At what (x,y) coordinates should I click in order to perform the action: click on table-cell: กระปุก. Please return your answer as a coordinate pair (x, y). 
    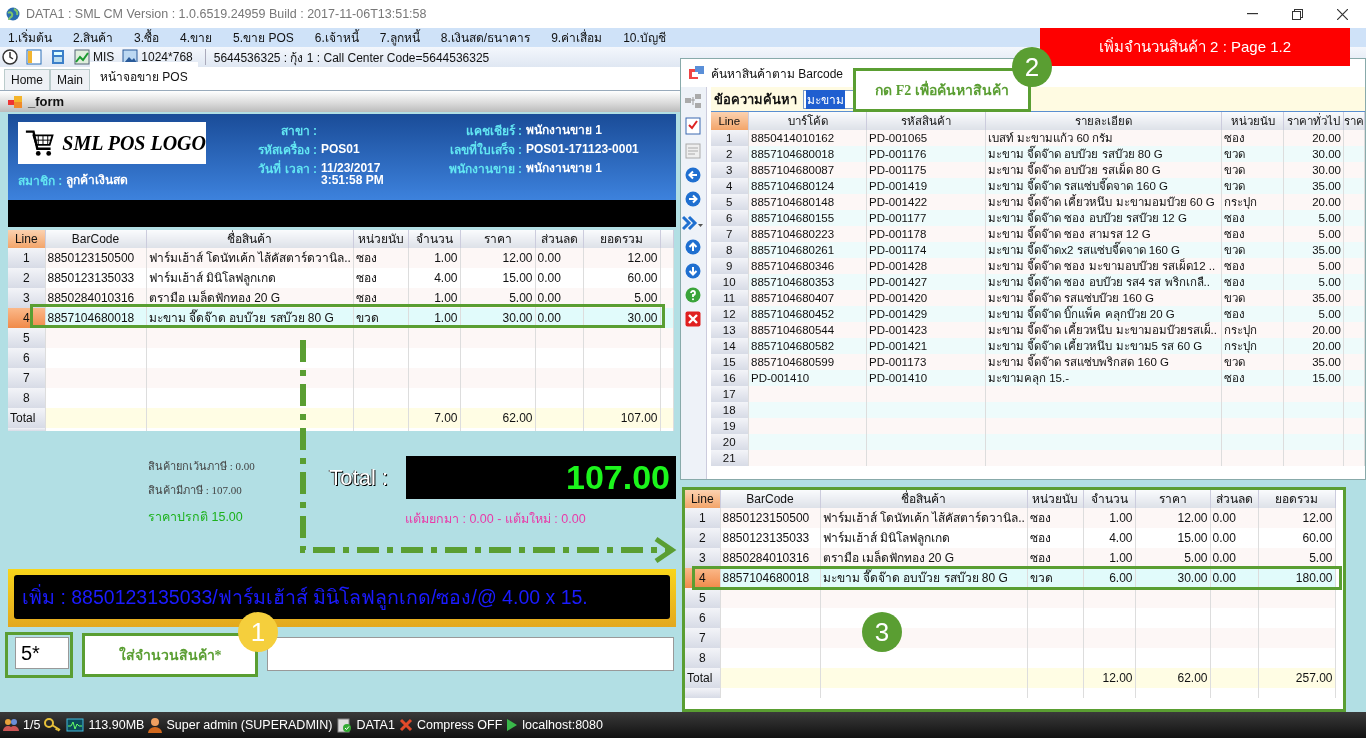
    Looking at the image, I should click on (1252, 330).